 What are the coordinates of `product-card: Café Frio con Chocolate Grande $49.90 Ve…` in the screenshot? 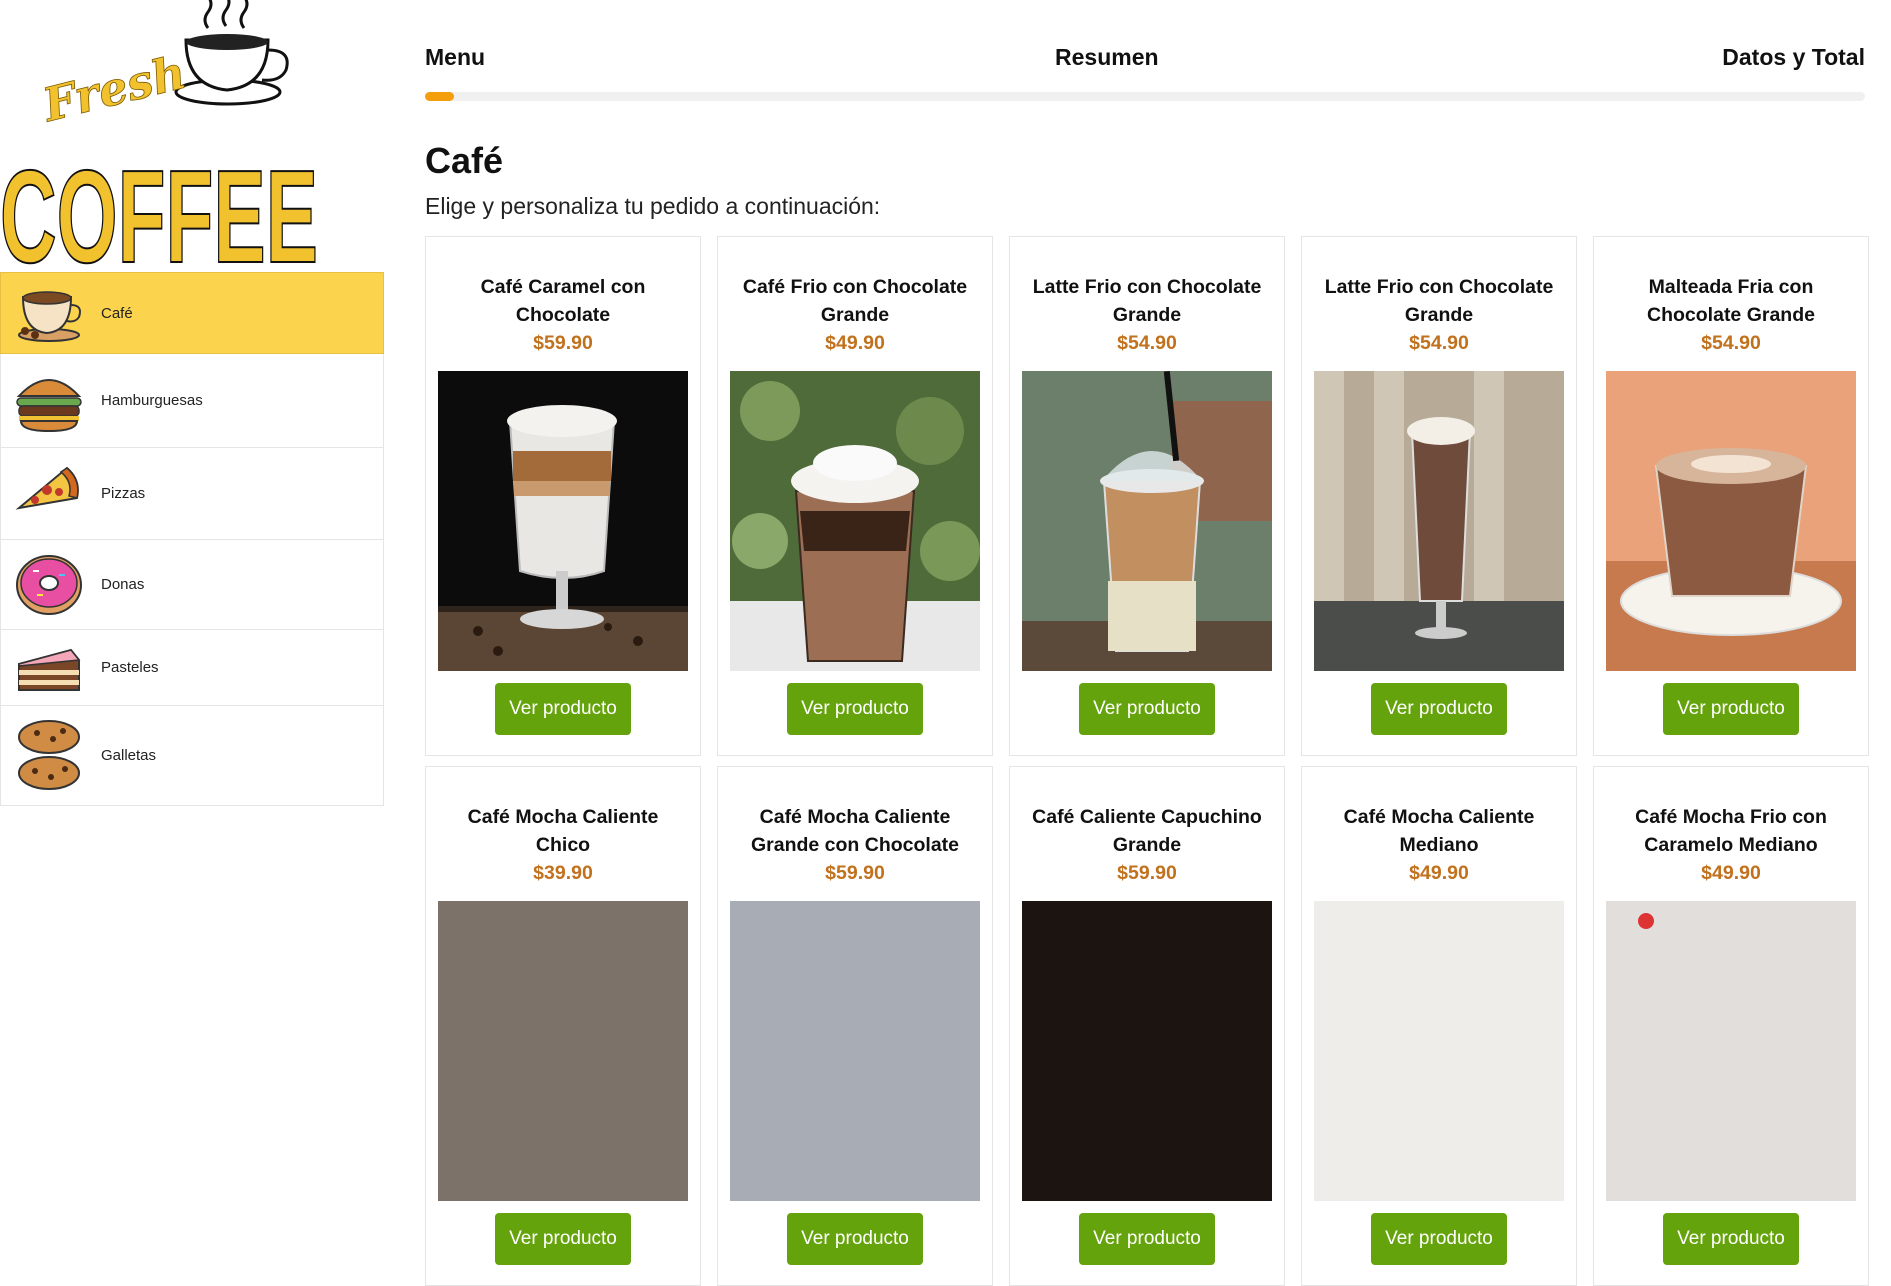 It's located at (855, 496).